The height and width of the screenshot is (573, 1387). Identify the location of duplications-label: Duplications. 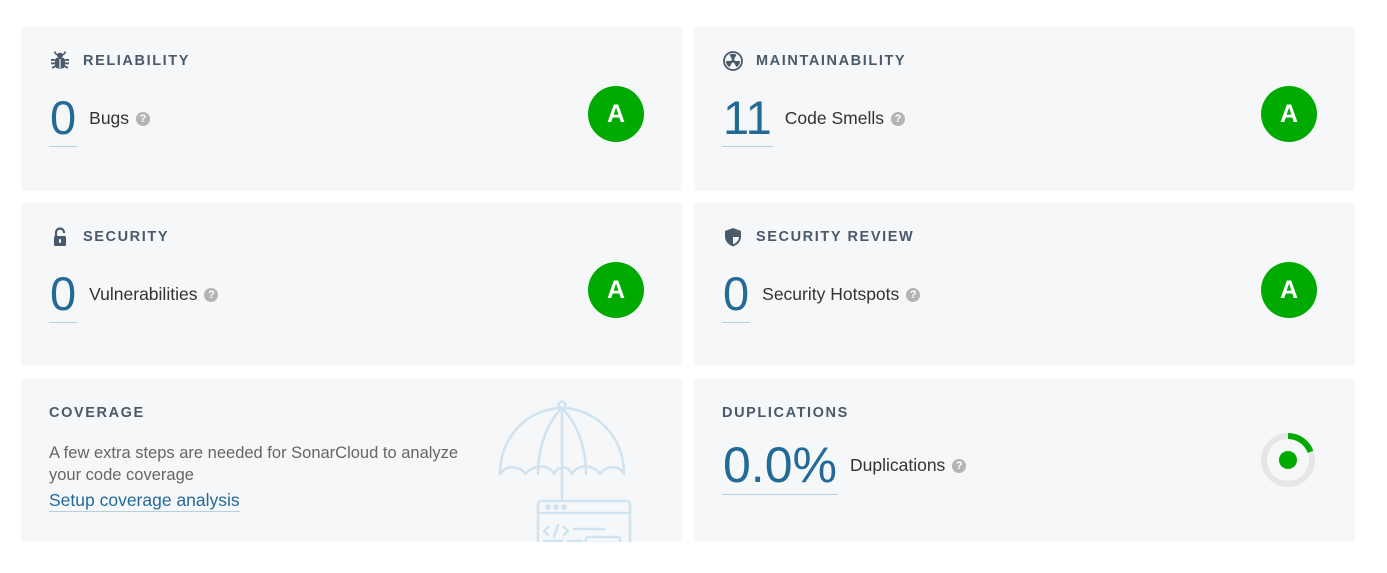
(897, 465).